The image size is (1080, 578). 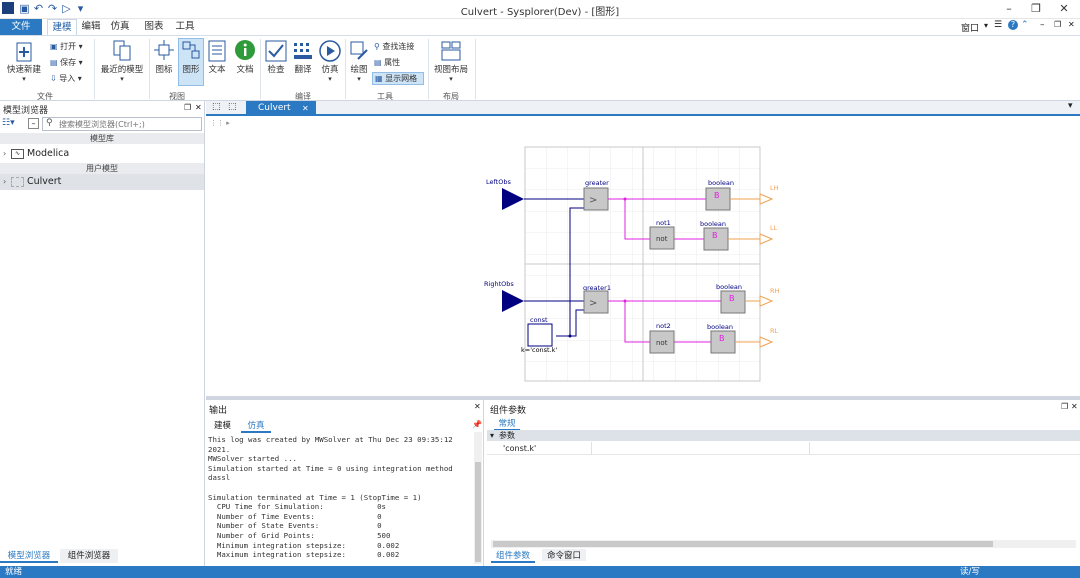 I want to click on diagram-view-icon, so click(x=191, y=50).